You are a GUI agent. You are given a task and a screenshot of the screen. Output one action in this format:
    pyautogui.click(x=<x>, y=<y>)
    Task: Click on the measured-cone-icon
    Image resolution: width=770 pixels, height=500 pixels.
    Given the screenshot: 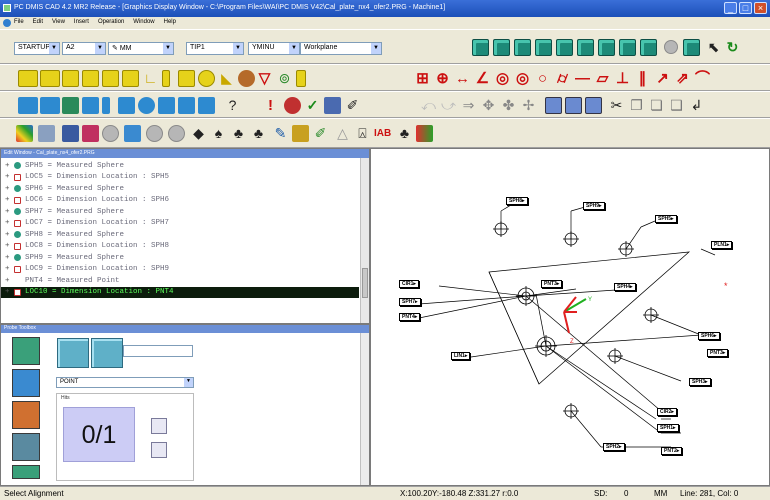 What is the action you would take?
    pyautogui.click(x=70, y=105)
    